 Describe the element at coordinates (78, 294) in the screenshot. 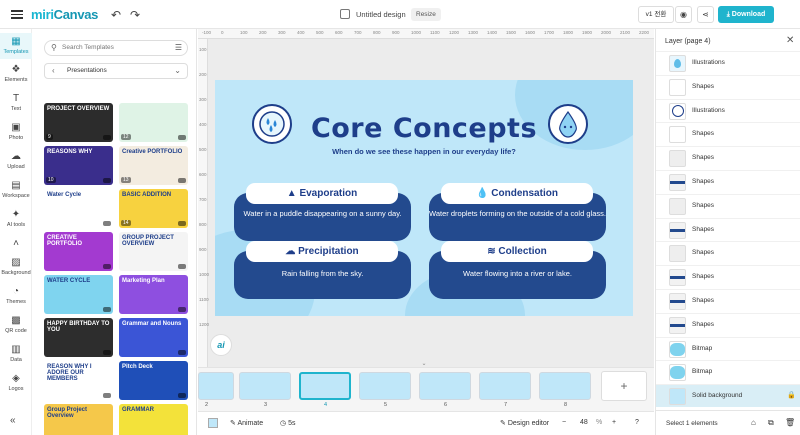

I see `template-thumbnail: WATER CYCLE` at that location.